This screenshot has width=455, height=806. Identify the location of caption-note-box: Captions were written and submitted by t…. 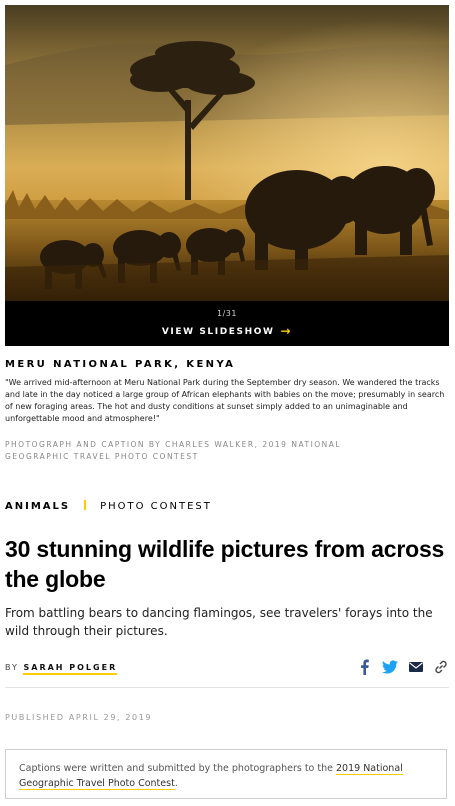
(226, 774).